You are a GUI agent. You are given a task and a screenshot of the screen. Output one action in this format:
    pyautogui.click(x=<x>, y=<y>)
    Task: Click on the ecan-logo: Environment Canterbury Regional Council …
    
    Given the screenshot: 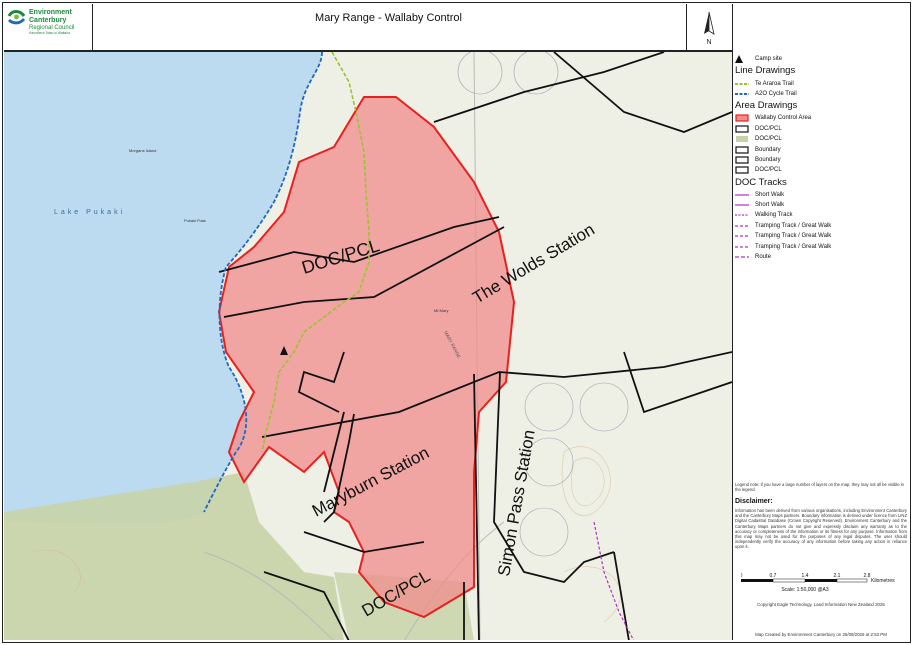 What is the action you would take?
    pyautogui.click(x=47, y=27)
    